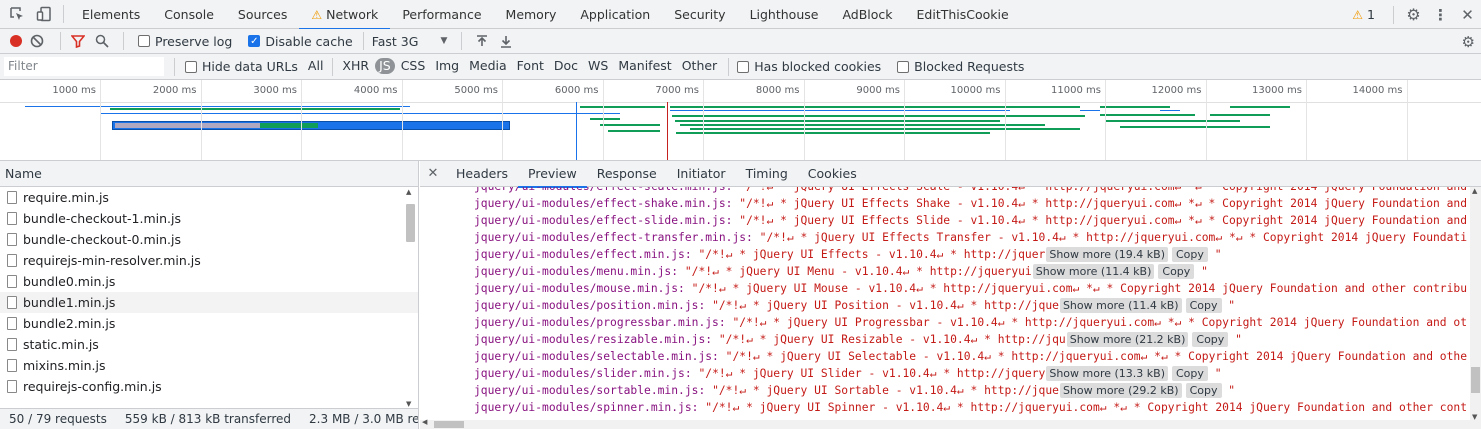 Image resolution: width=1481 pixels, height=429 pixels. What do you see at coordinates (566, 66) in the screenshot?
I see `filter-type-doc: Doc` at bounding box center [566, 66].